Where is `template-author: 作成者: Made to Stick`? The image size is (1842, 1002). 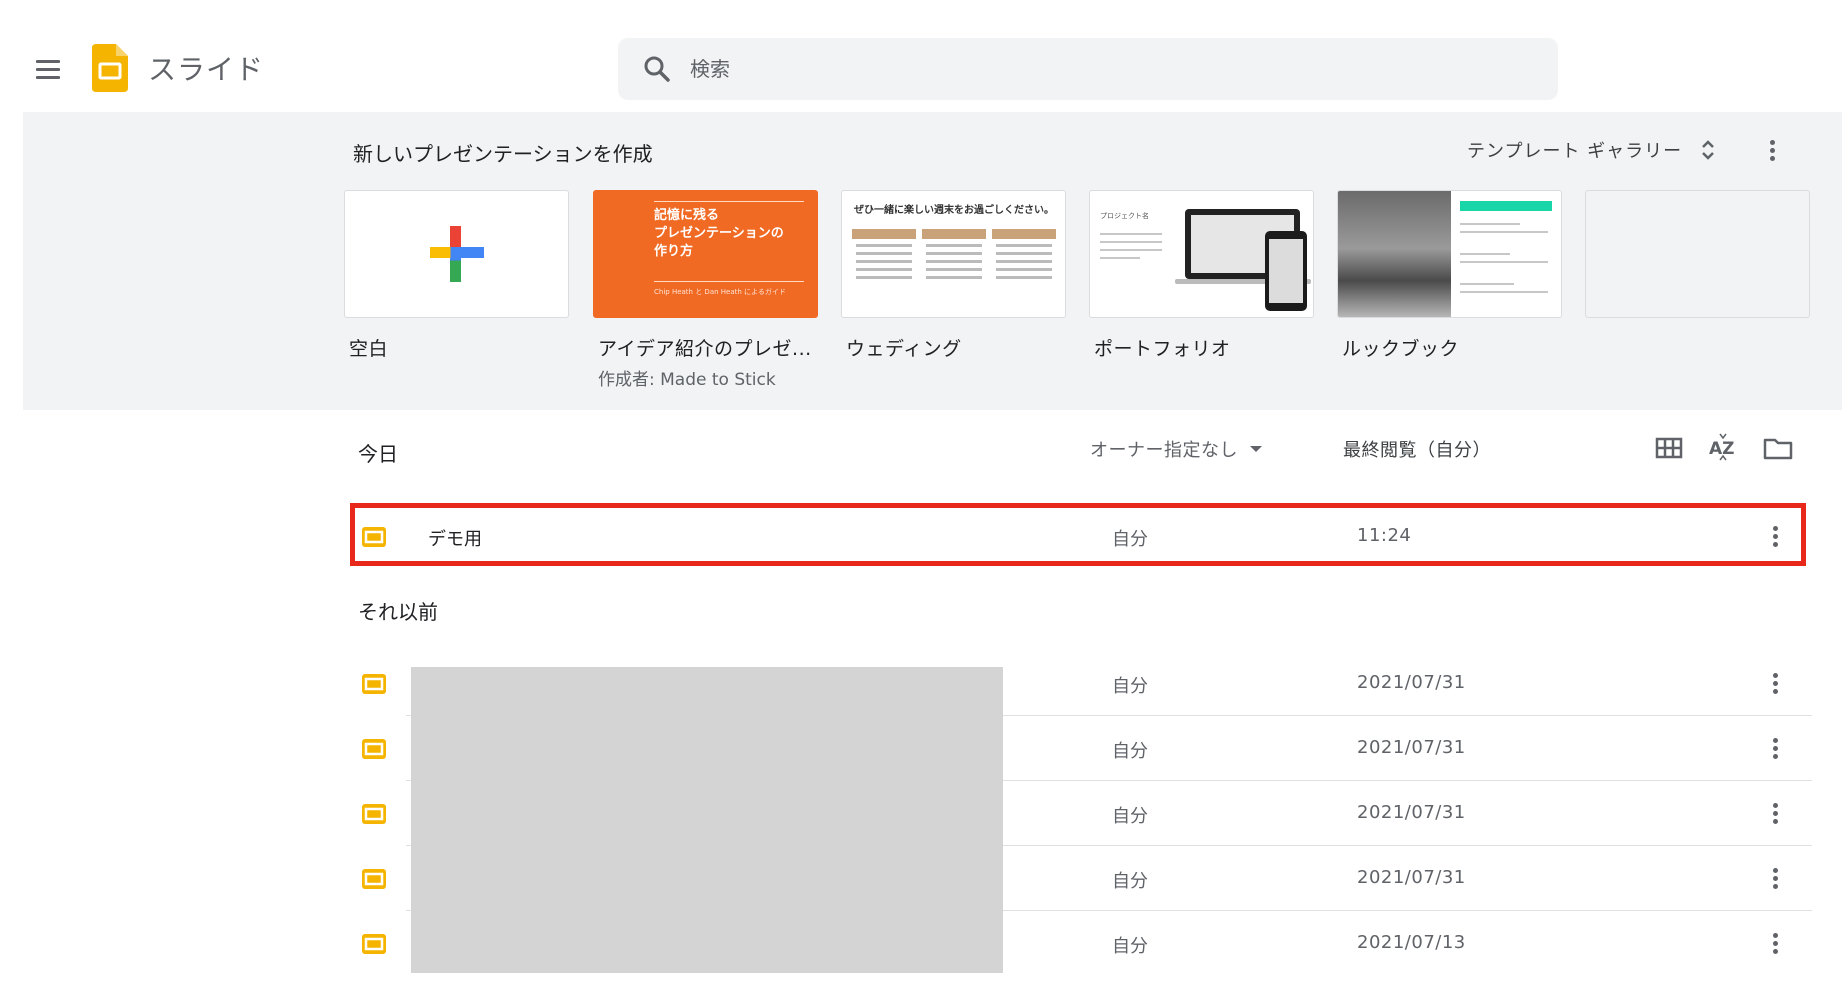 template-author: 作成者: Made to Stick is located at coordinates (687, 380).